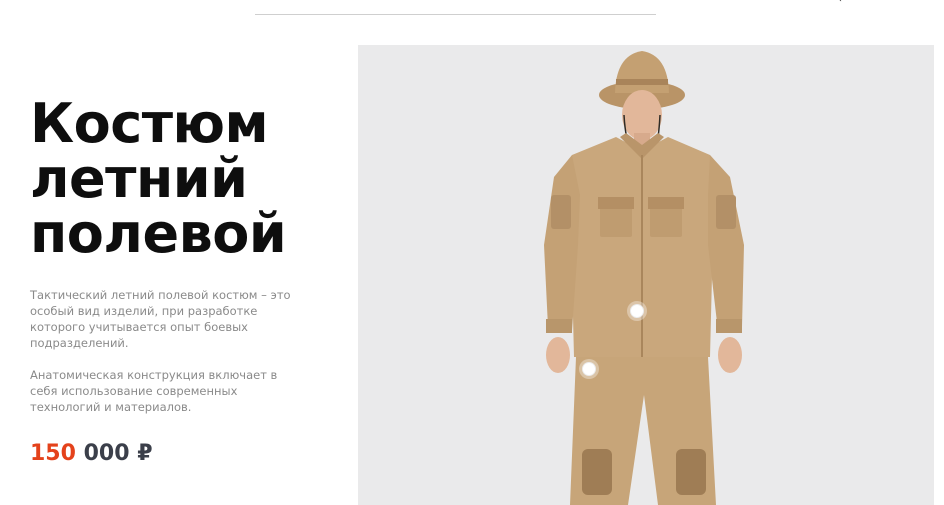  Describe the element at coordinates (53, 453) in the screenshot. I see `price-thousands: 150` at that location.